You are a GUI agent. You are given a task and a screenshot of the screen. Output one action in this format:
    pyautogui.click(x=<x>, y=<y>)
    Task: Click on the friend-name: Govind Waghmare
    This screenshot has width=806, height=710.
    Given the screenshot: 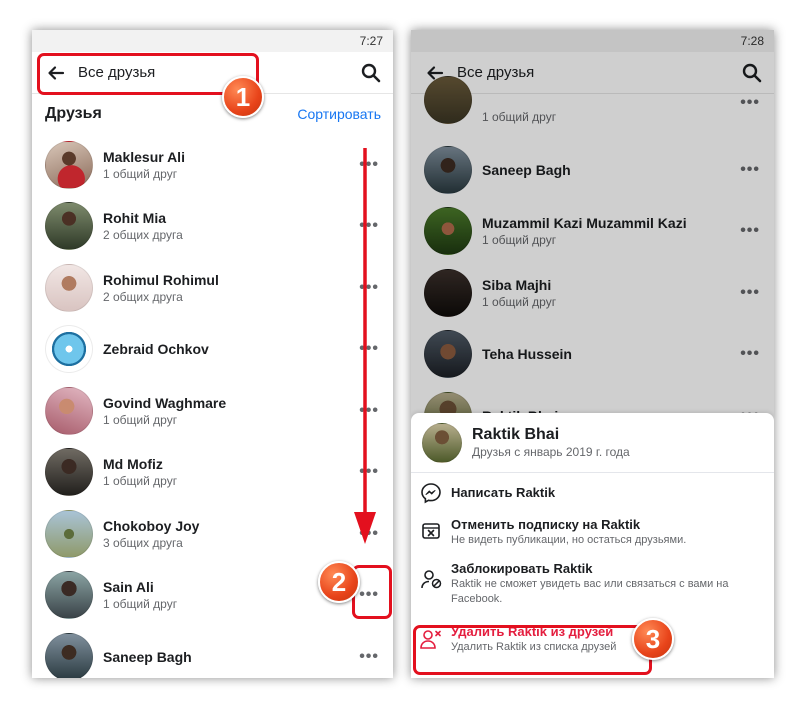 What is the action you would take?
    pyautogui.click(x=164, y=403)
    